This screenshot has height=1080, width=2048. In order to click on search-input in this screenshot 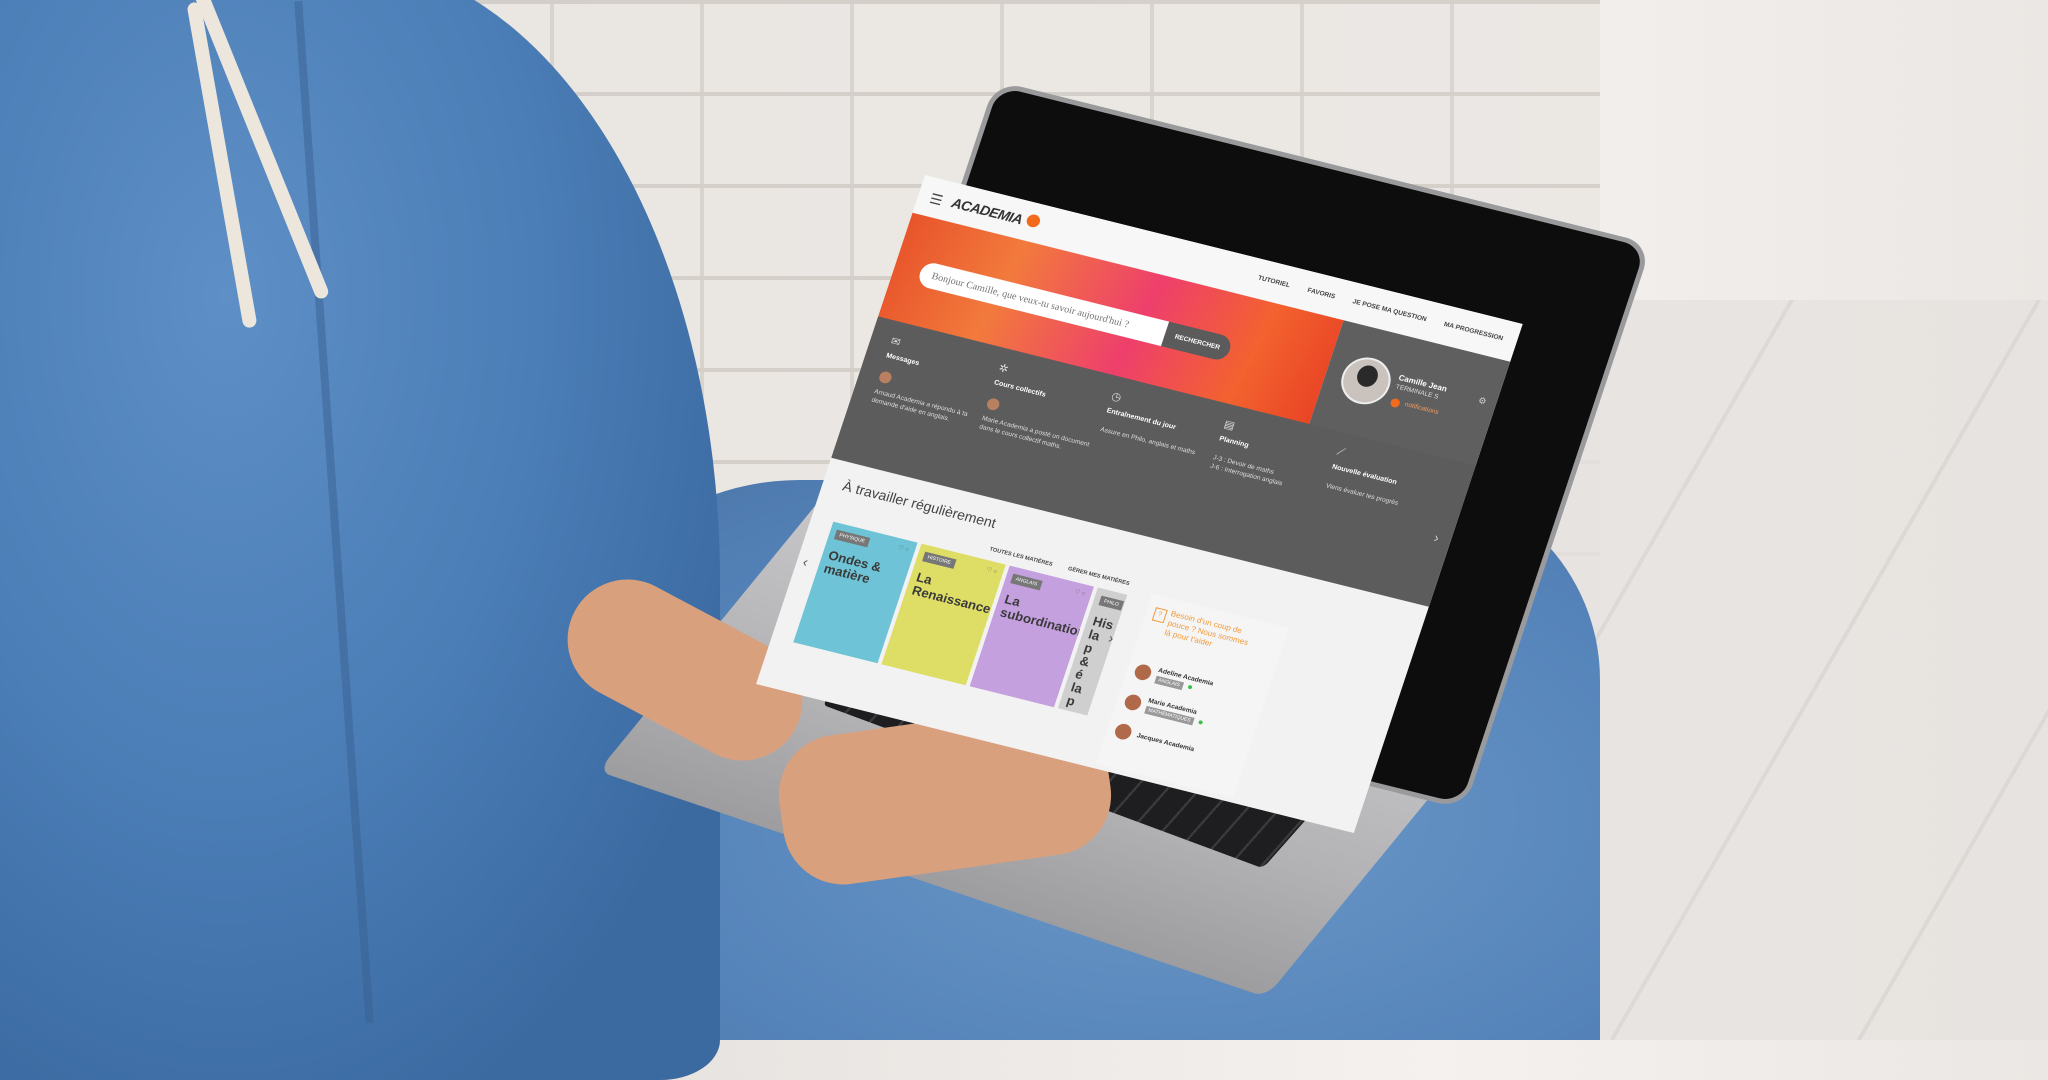, I will do `click(1043, 303)`.